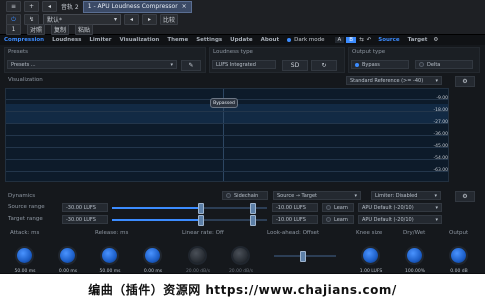 The width and height of the screenshot is (485, 305). What do you see at coordinates (60, 29) in the screenshot?
I see `copy-button: 复制` at bounding box center [60, 29].